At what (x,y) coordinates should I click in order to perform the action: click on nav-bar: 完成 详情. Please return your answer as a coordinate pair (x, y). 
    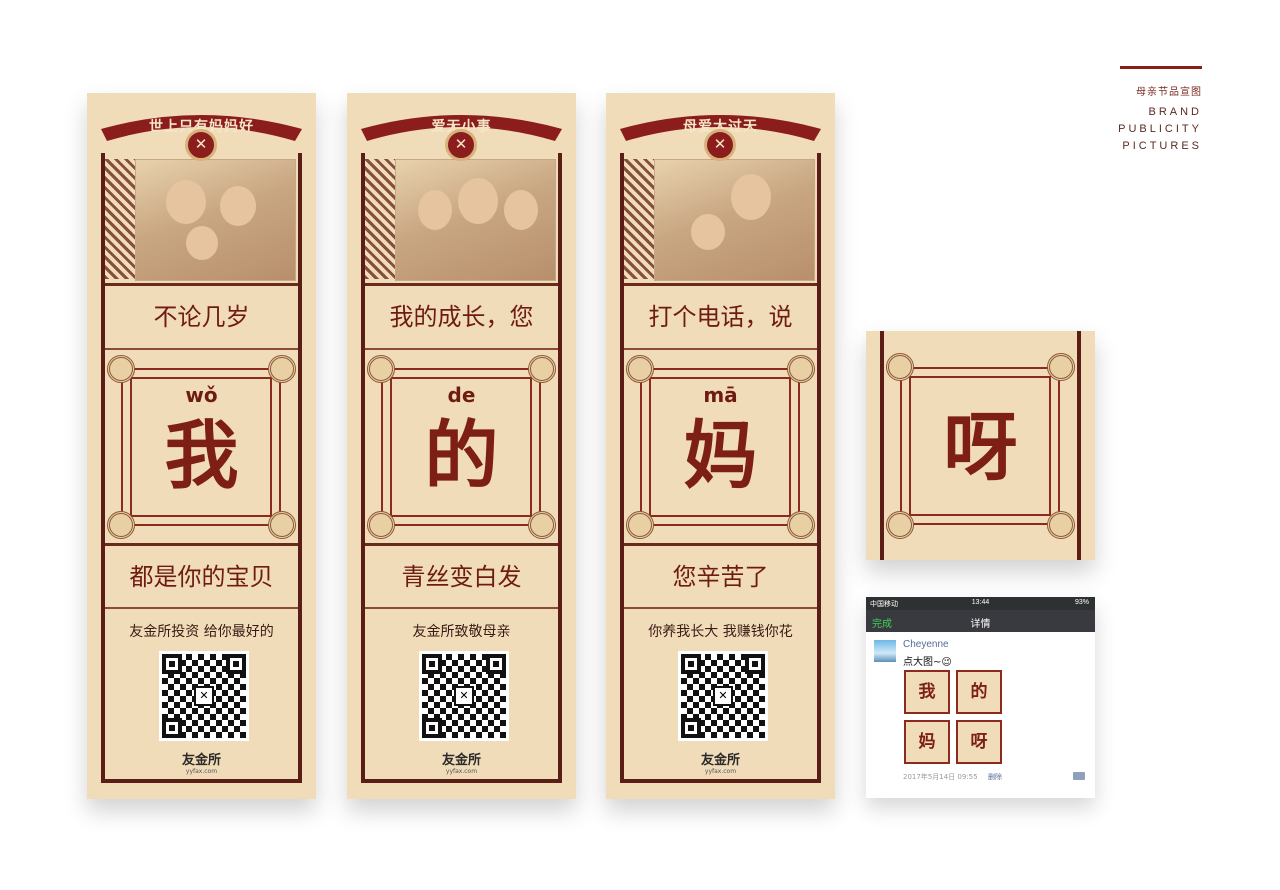
    Looking at the image, I should click on (980, 621).